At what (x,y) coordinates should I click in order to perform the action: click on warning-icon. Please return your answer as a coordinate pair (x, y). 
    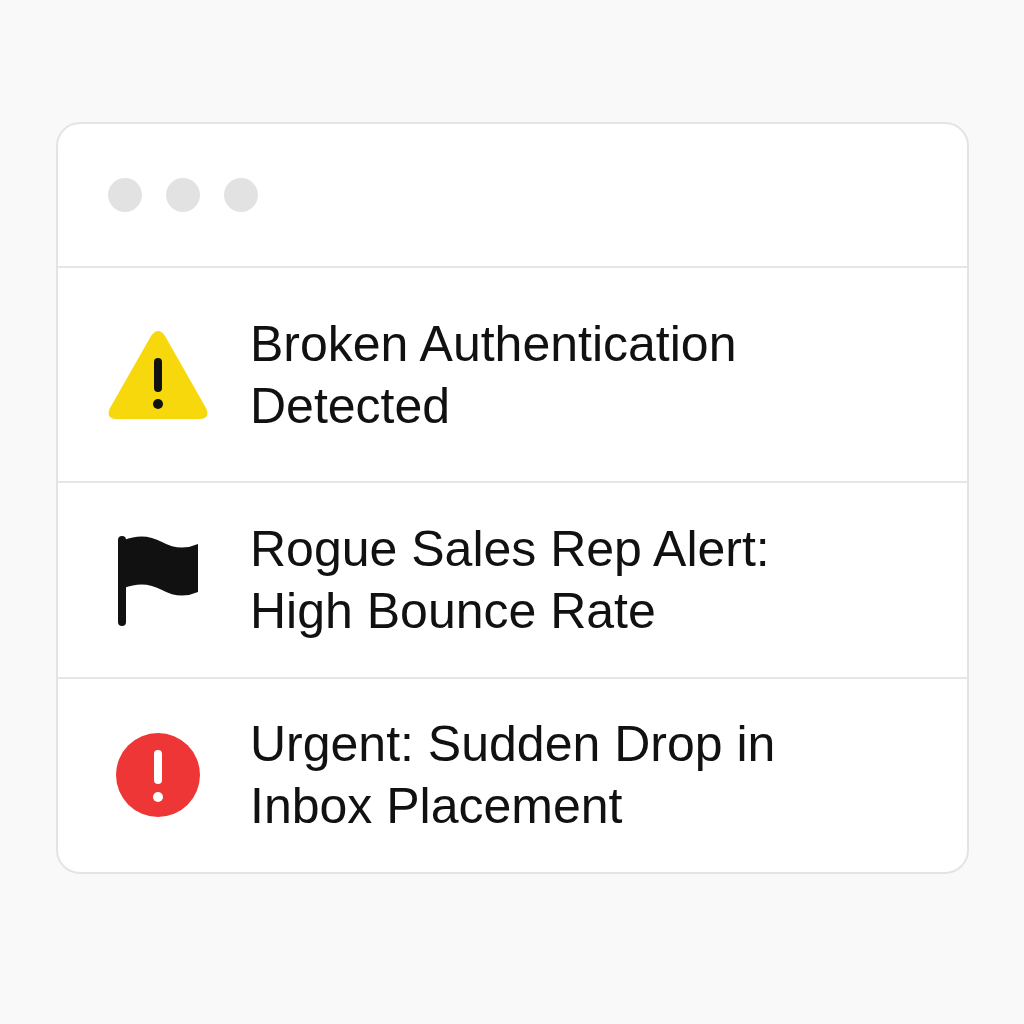
    Looking at the image, I should click on (158, 374).